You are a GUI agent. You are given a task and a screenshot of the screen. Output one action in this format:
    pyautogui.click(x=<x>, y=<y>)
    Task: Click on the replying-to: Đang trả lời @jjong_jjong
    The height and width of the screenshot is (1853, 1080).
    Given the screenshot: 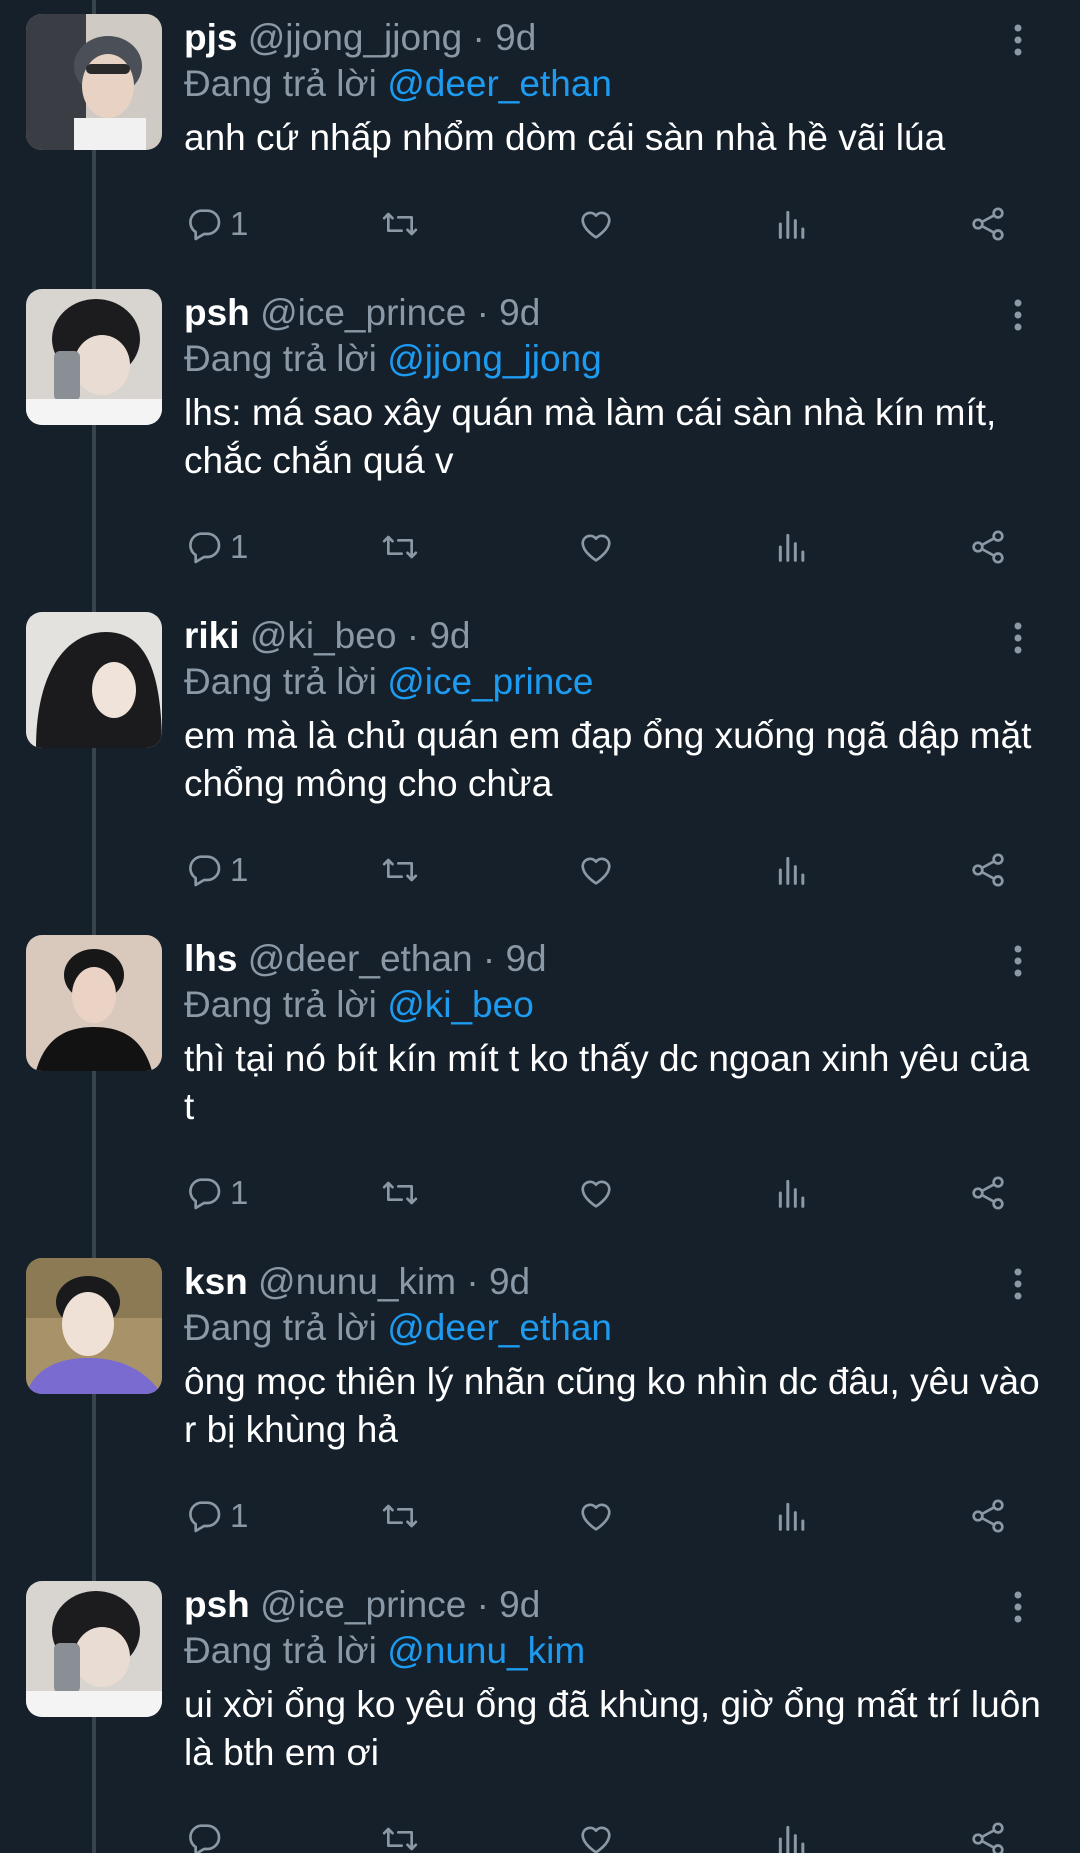 What is the action you would take?
    pyautogui.click(x=393, y=359)
    